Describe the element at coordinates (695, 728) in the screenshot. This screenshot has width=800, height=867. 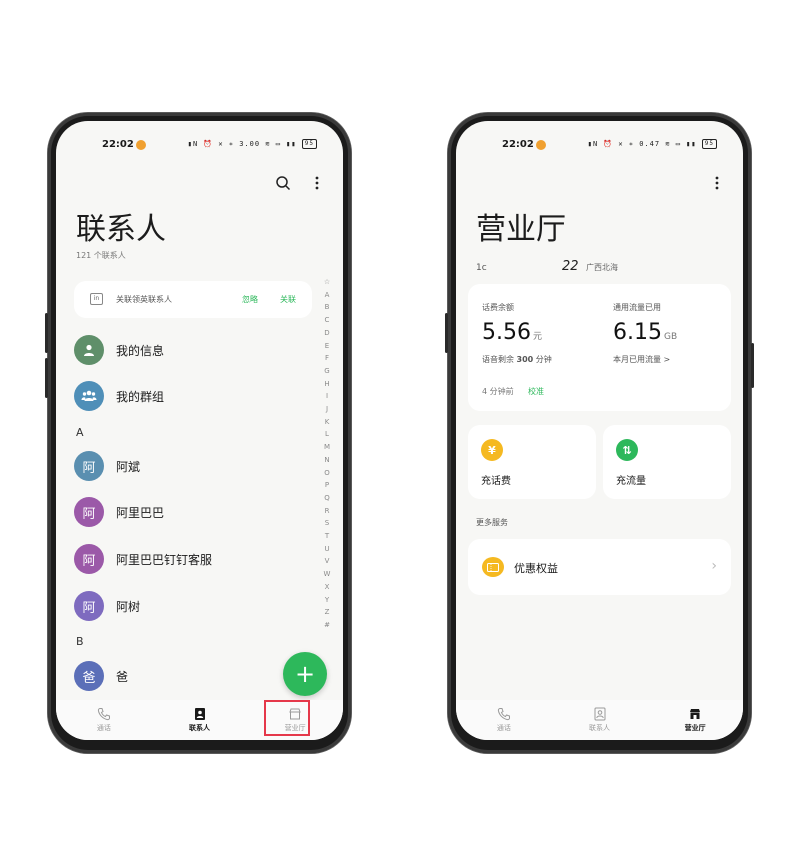
I see `tab-label: 营业厅` at that location.